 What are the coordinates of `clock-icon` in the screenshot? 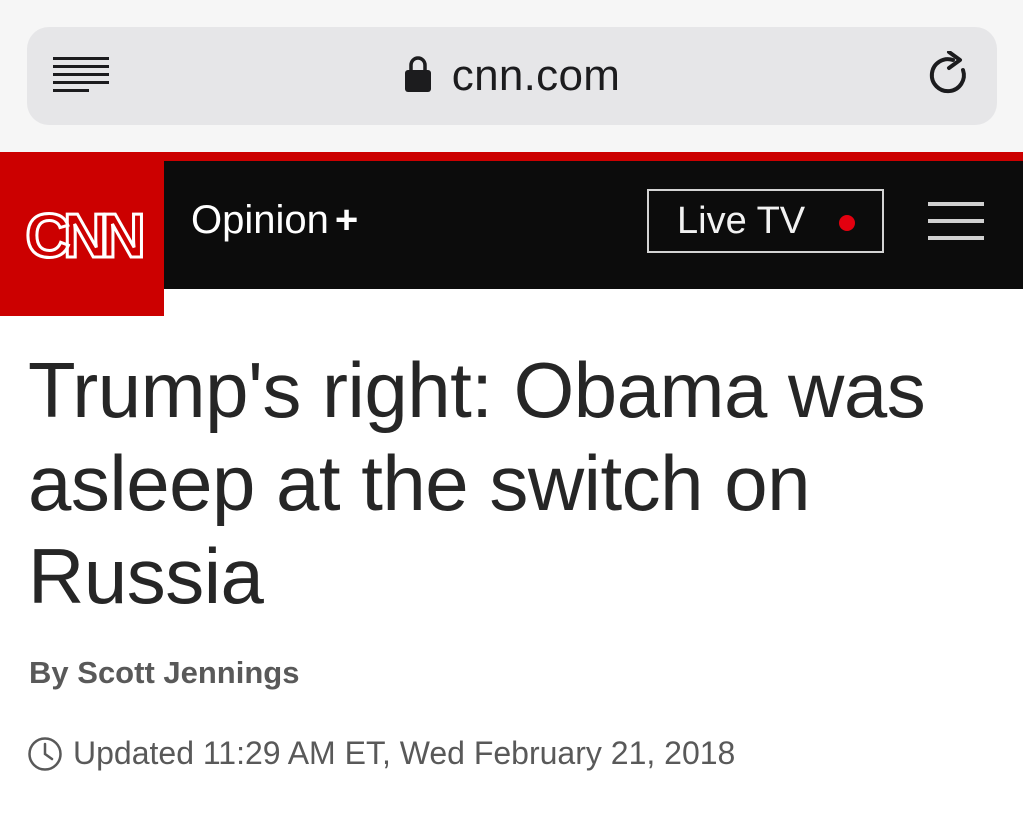 It's located at (45, 753).